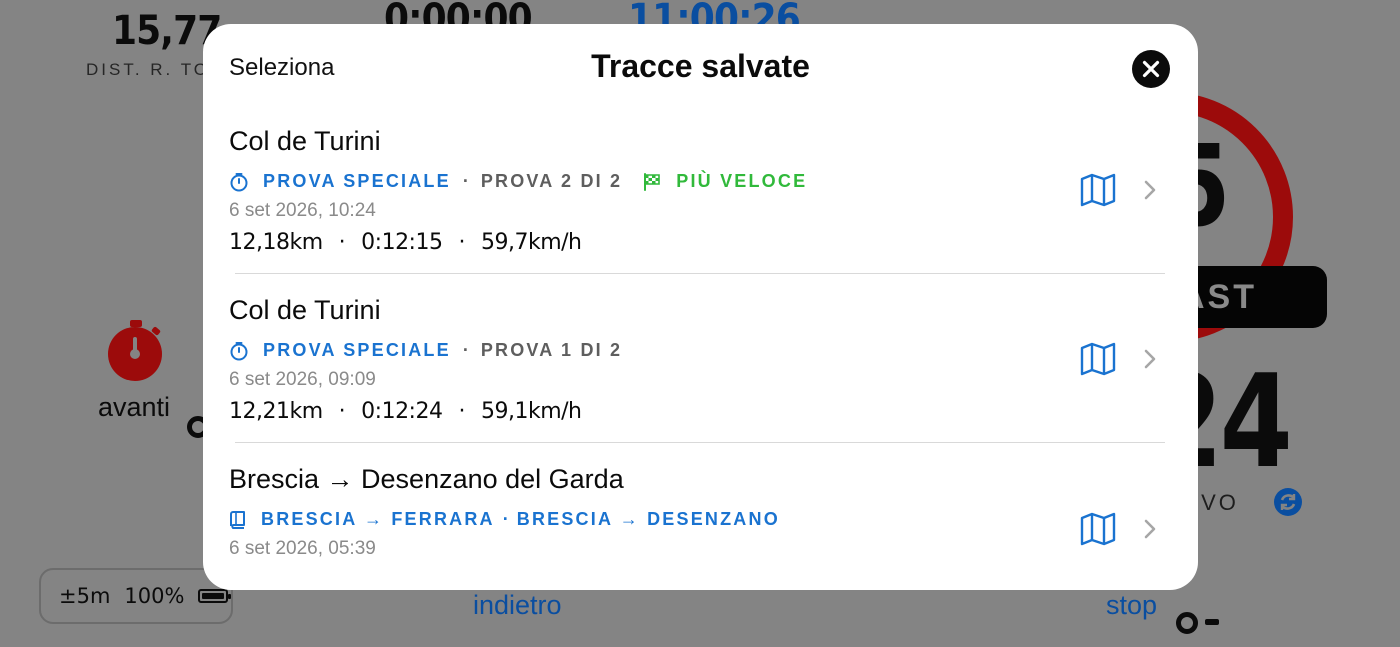  Describe the element at coordinates (402, 411) in the screenshot. I see `track-duration: 0:12:24` at that location.